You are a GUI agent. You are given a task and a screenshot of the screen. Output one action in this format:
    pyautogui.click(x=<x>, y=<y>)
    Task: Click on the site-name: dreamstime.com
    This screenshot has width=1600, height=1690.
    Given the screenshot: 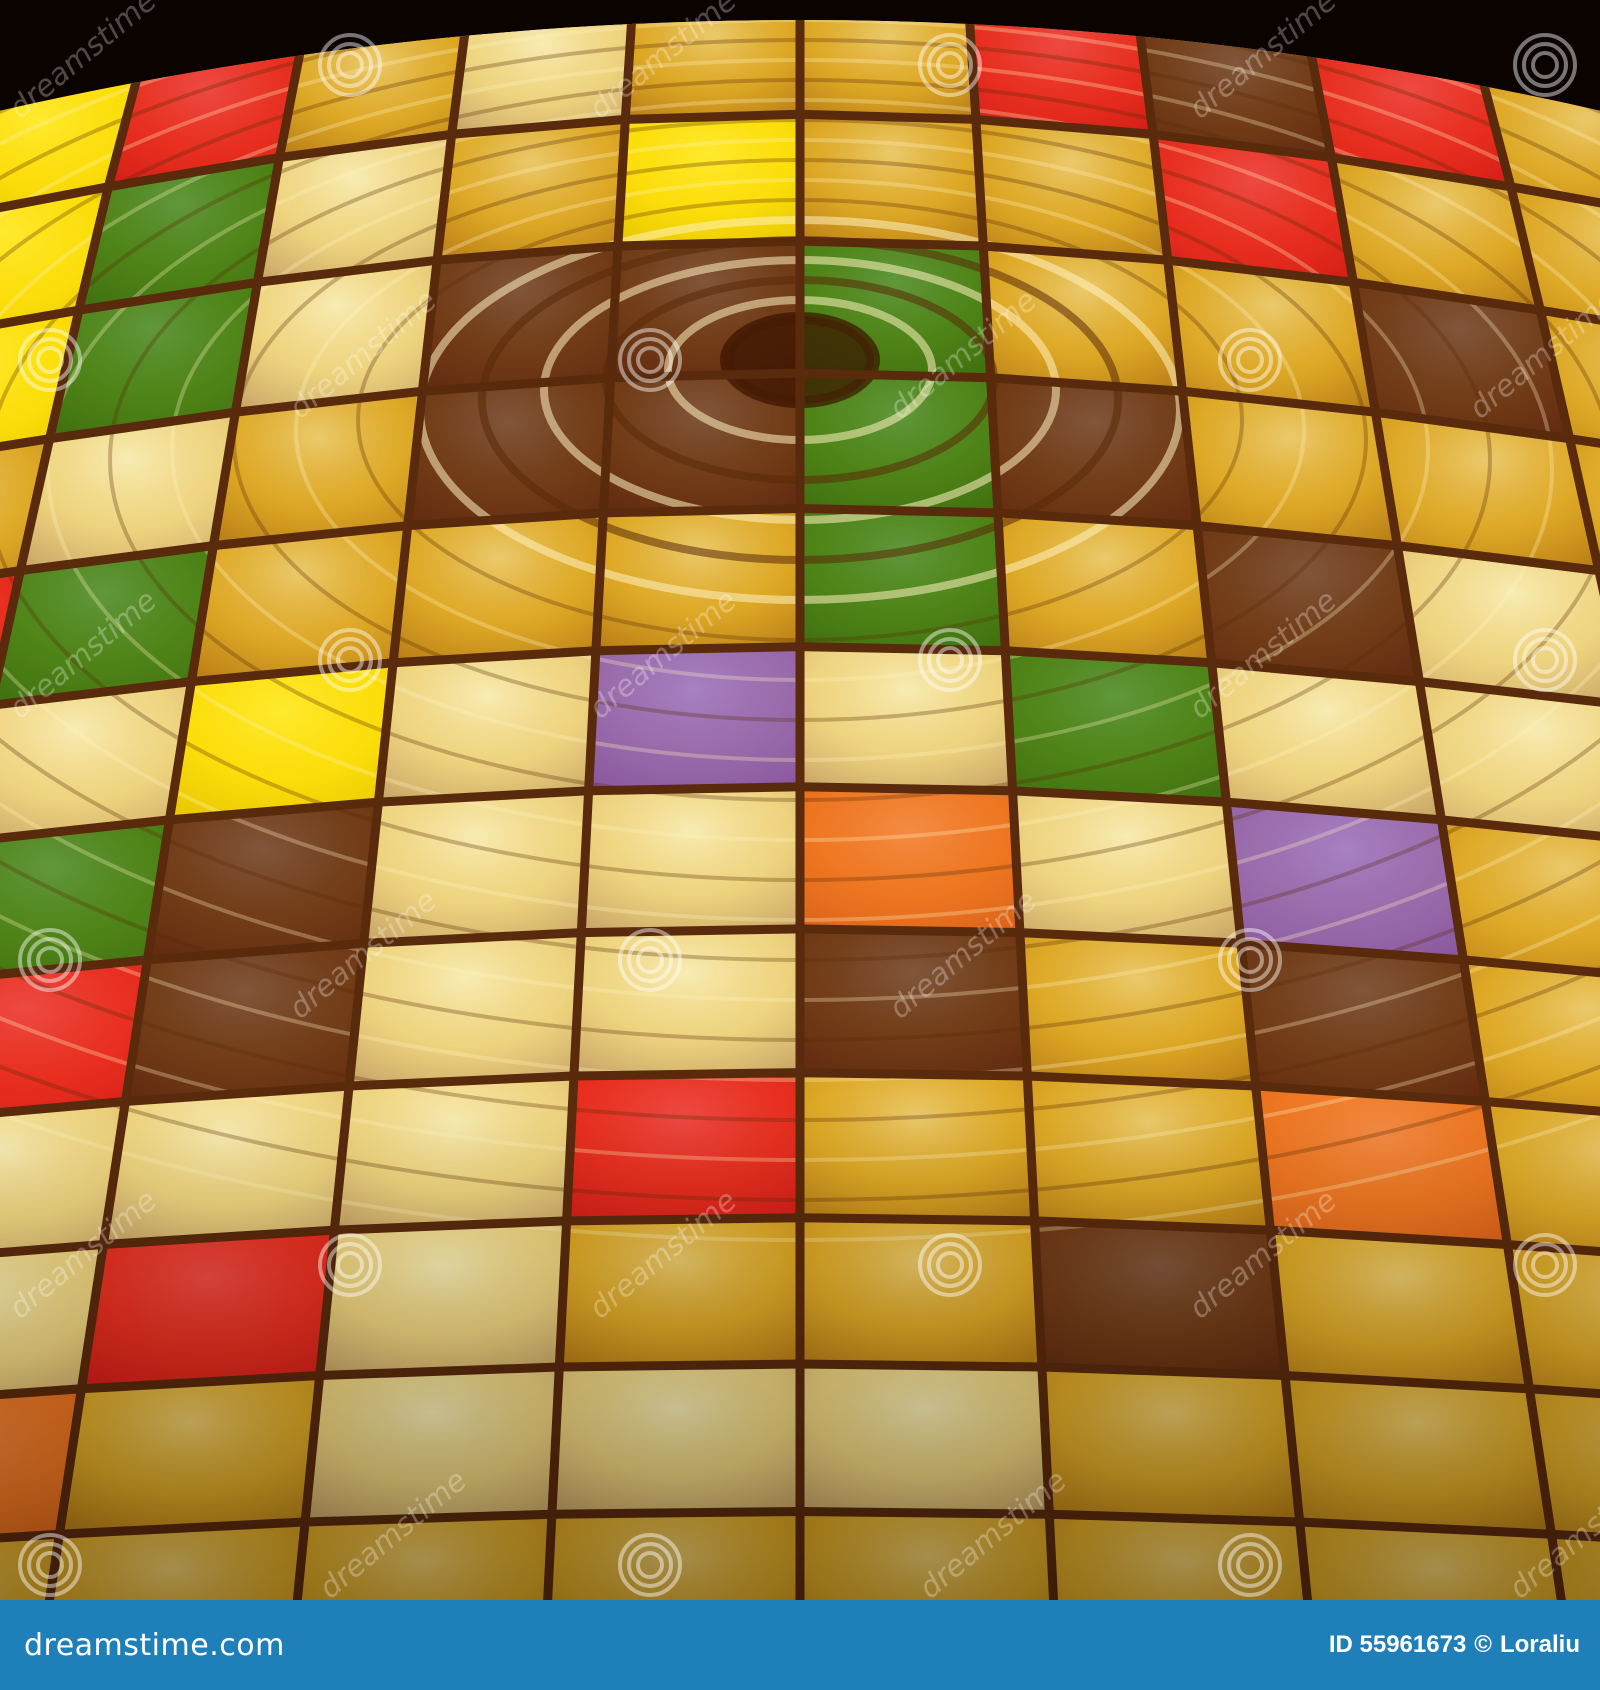 What is the action you would take?
    pyautogui.click(x=154, y=1645)
    